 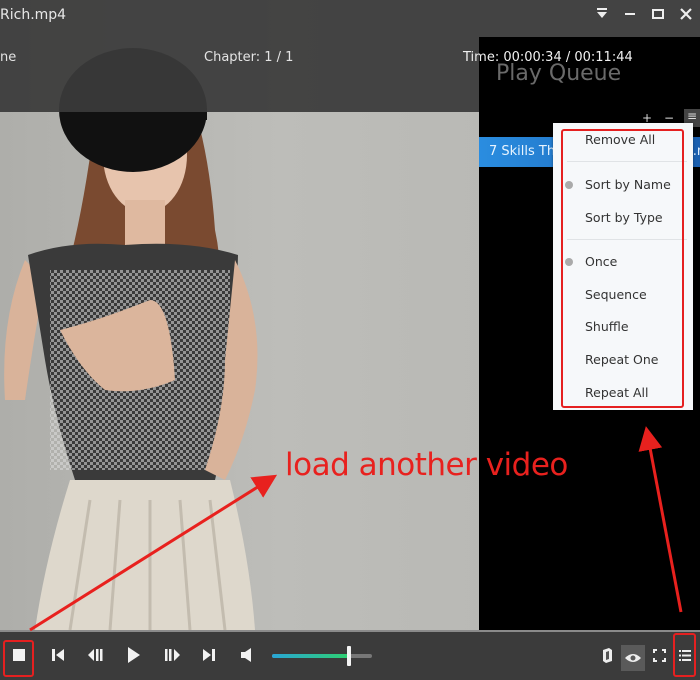 What do you see at coordinates (630, 14) in the screenshot?
I see `minimize-icon` at bounding box center [630, 14].